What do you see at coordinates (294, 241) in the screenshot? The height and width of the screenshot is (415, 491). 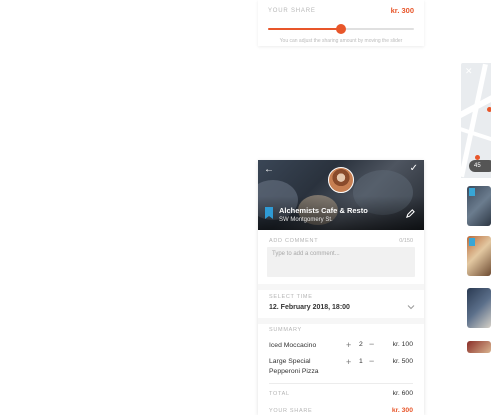 I see `comment-label: ADD COMMENT` at bounding box center [294, 241].